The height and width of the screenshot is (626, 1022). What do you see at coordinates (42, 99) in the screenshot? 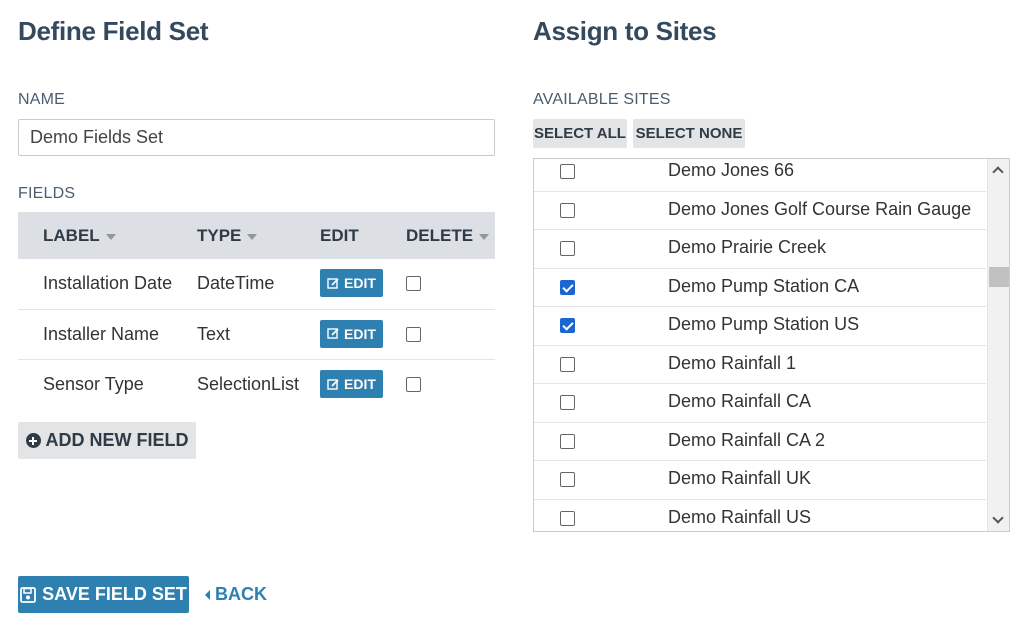
I see `name-label: NAME` at bounding box center [42, 99].